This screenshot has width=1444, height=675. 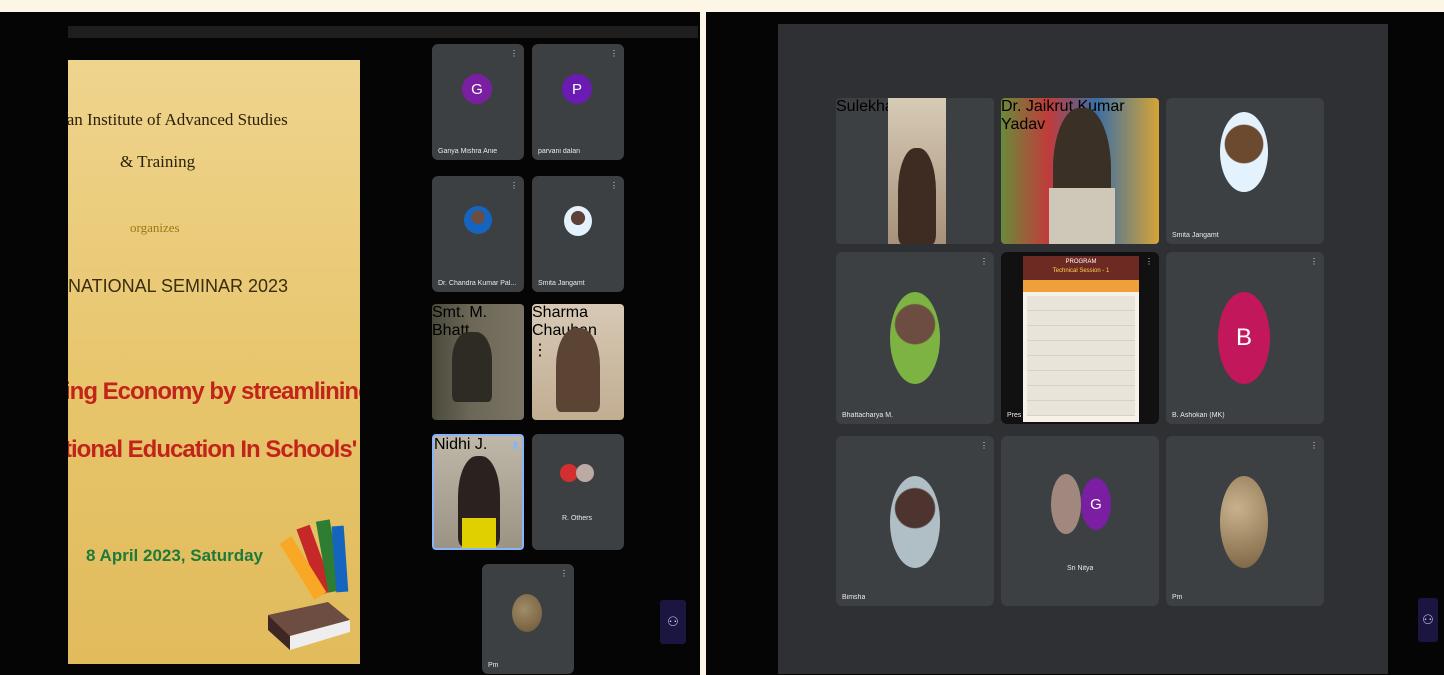 What do you see at coordinates (1081, 271) in the screenshot?
I see `presentation-subtitle: Technical Session - 1` at bounding box center [1081, 271].